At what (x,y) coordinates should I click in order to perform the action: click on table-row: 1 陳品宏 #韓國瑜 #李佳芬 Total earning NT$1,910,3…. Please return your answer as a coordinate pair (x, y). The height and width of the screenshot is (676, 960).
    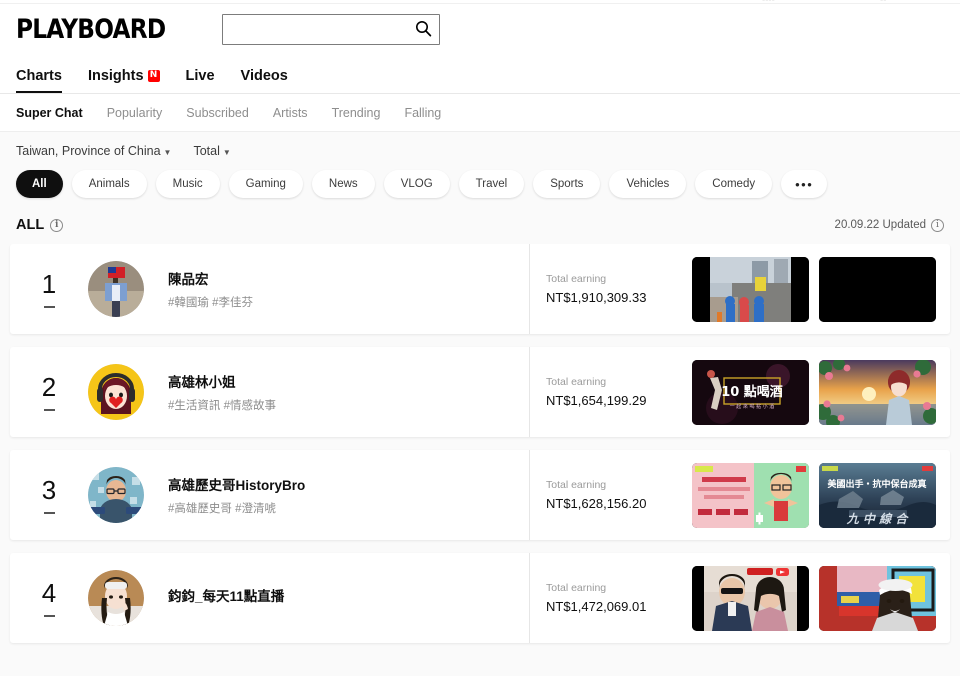
    Looking at the image, I should click on (480, 289).